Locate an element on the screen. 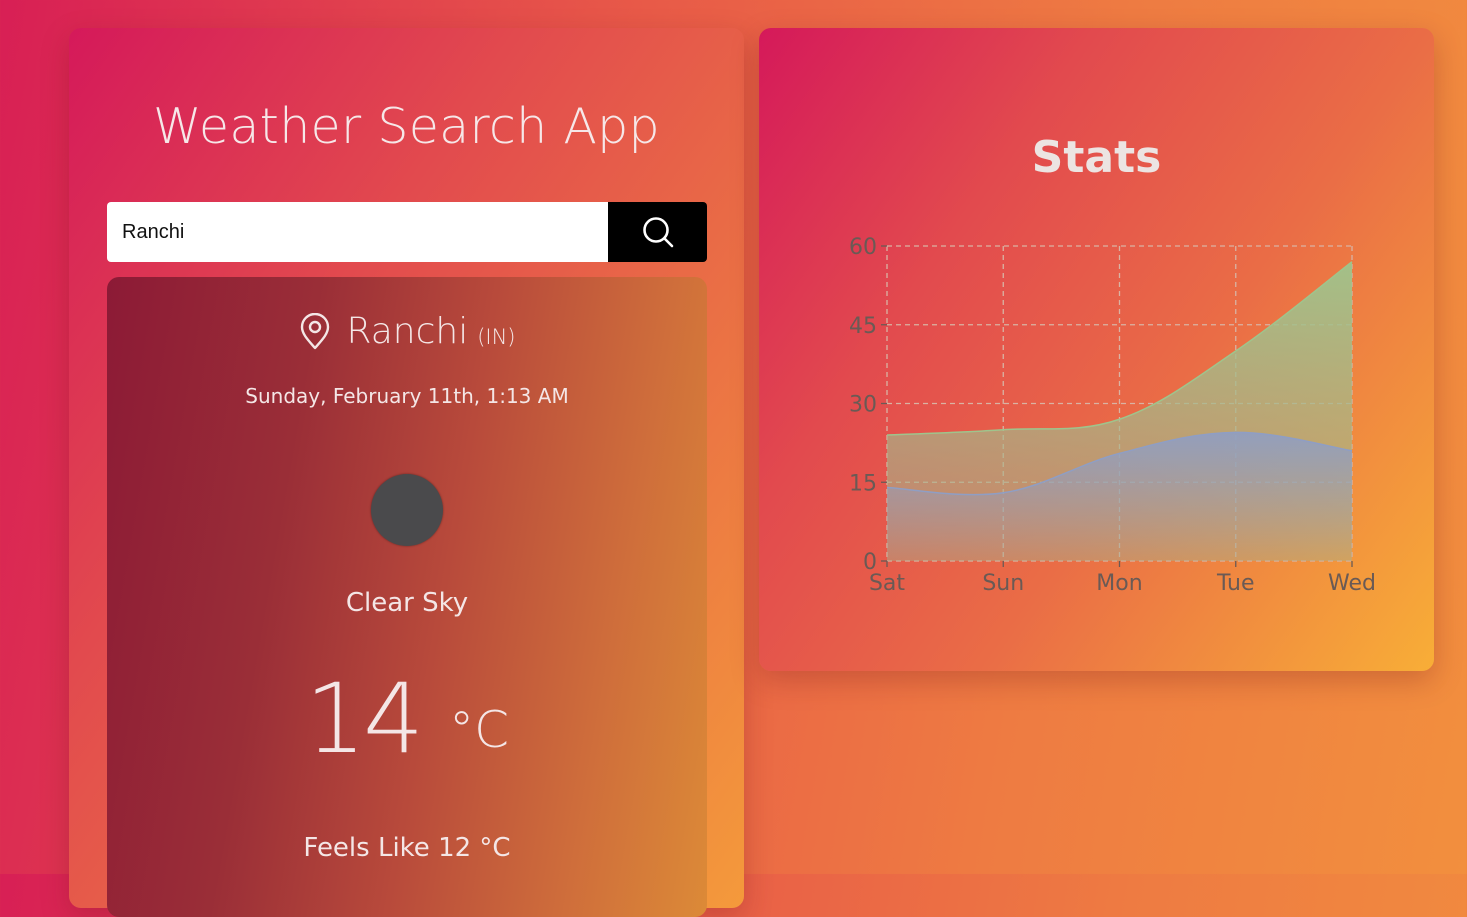  x-tick-label: Sun is located at coordinates (1003, 583).